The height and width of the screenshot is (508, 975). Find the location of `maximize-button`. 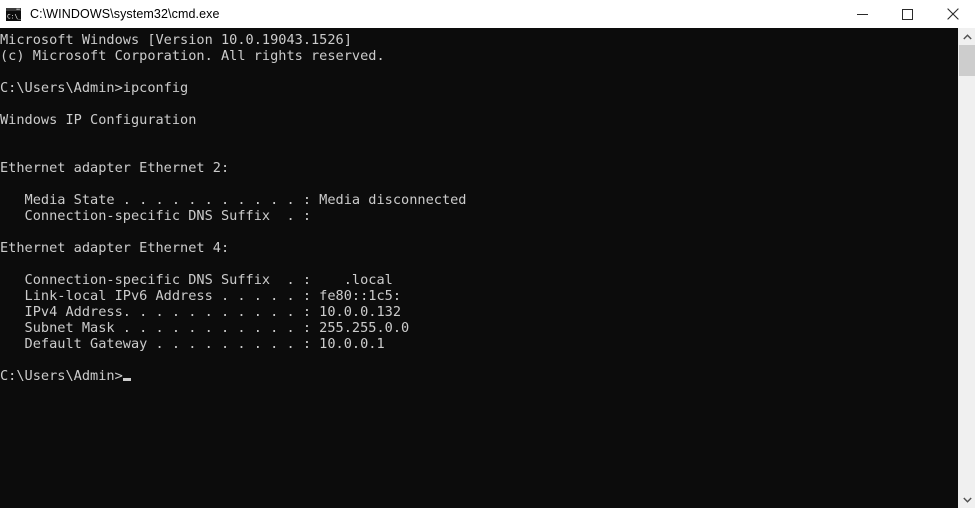

maximize-button is located at coordinates (907, 14).